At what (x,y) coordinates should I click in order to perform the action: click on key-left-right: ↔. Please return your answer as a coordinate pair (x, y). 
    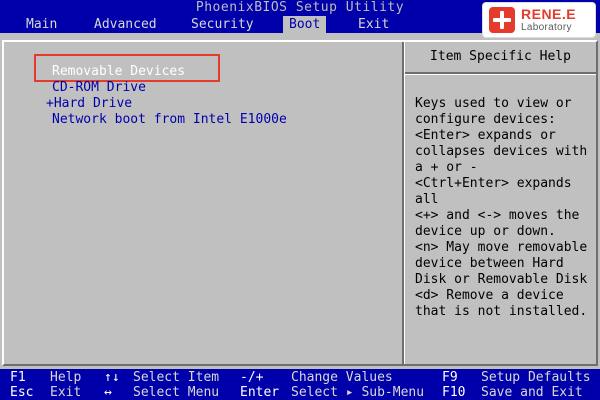
    Looking at the image, I should click on (108, 392).